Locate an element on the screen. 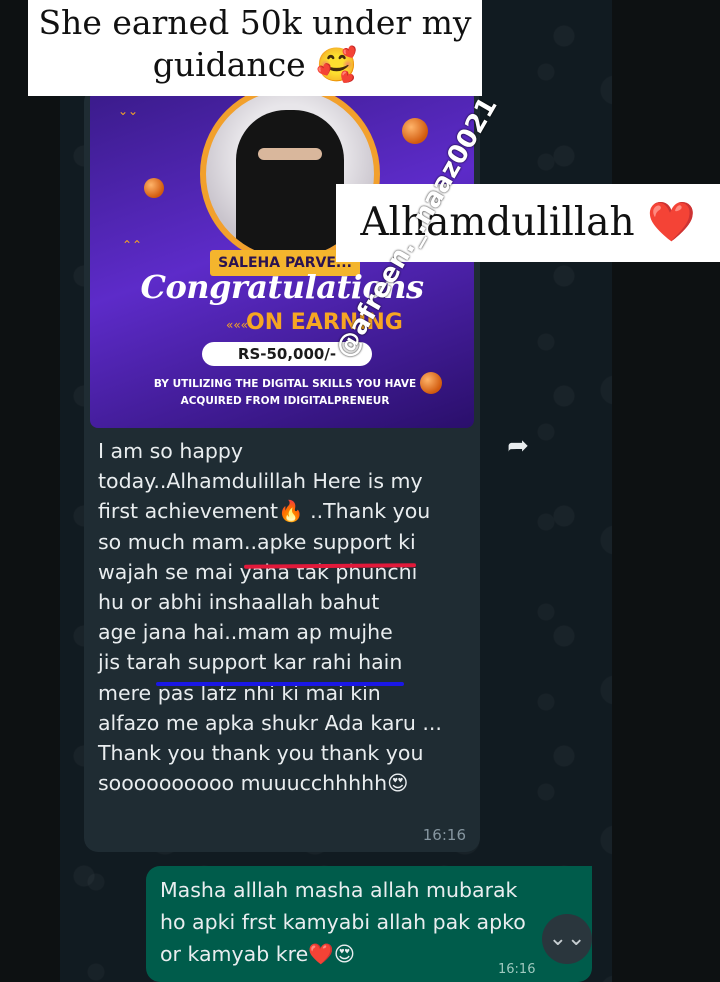  left-edge is located at coordinates (30, 491).